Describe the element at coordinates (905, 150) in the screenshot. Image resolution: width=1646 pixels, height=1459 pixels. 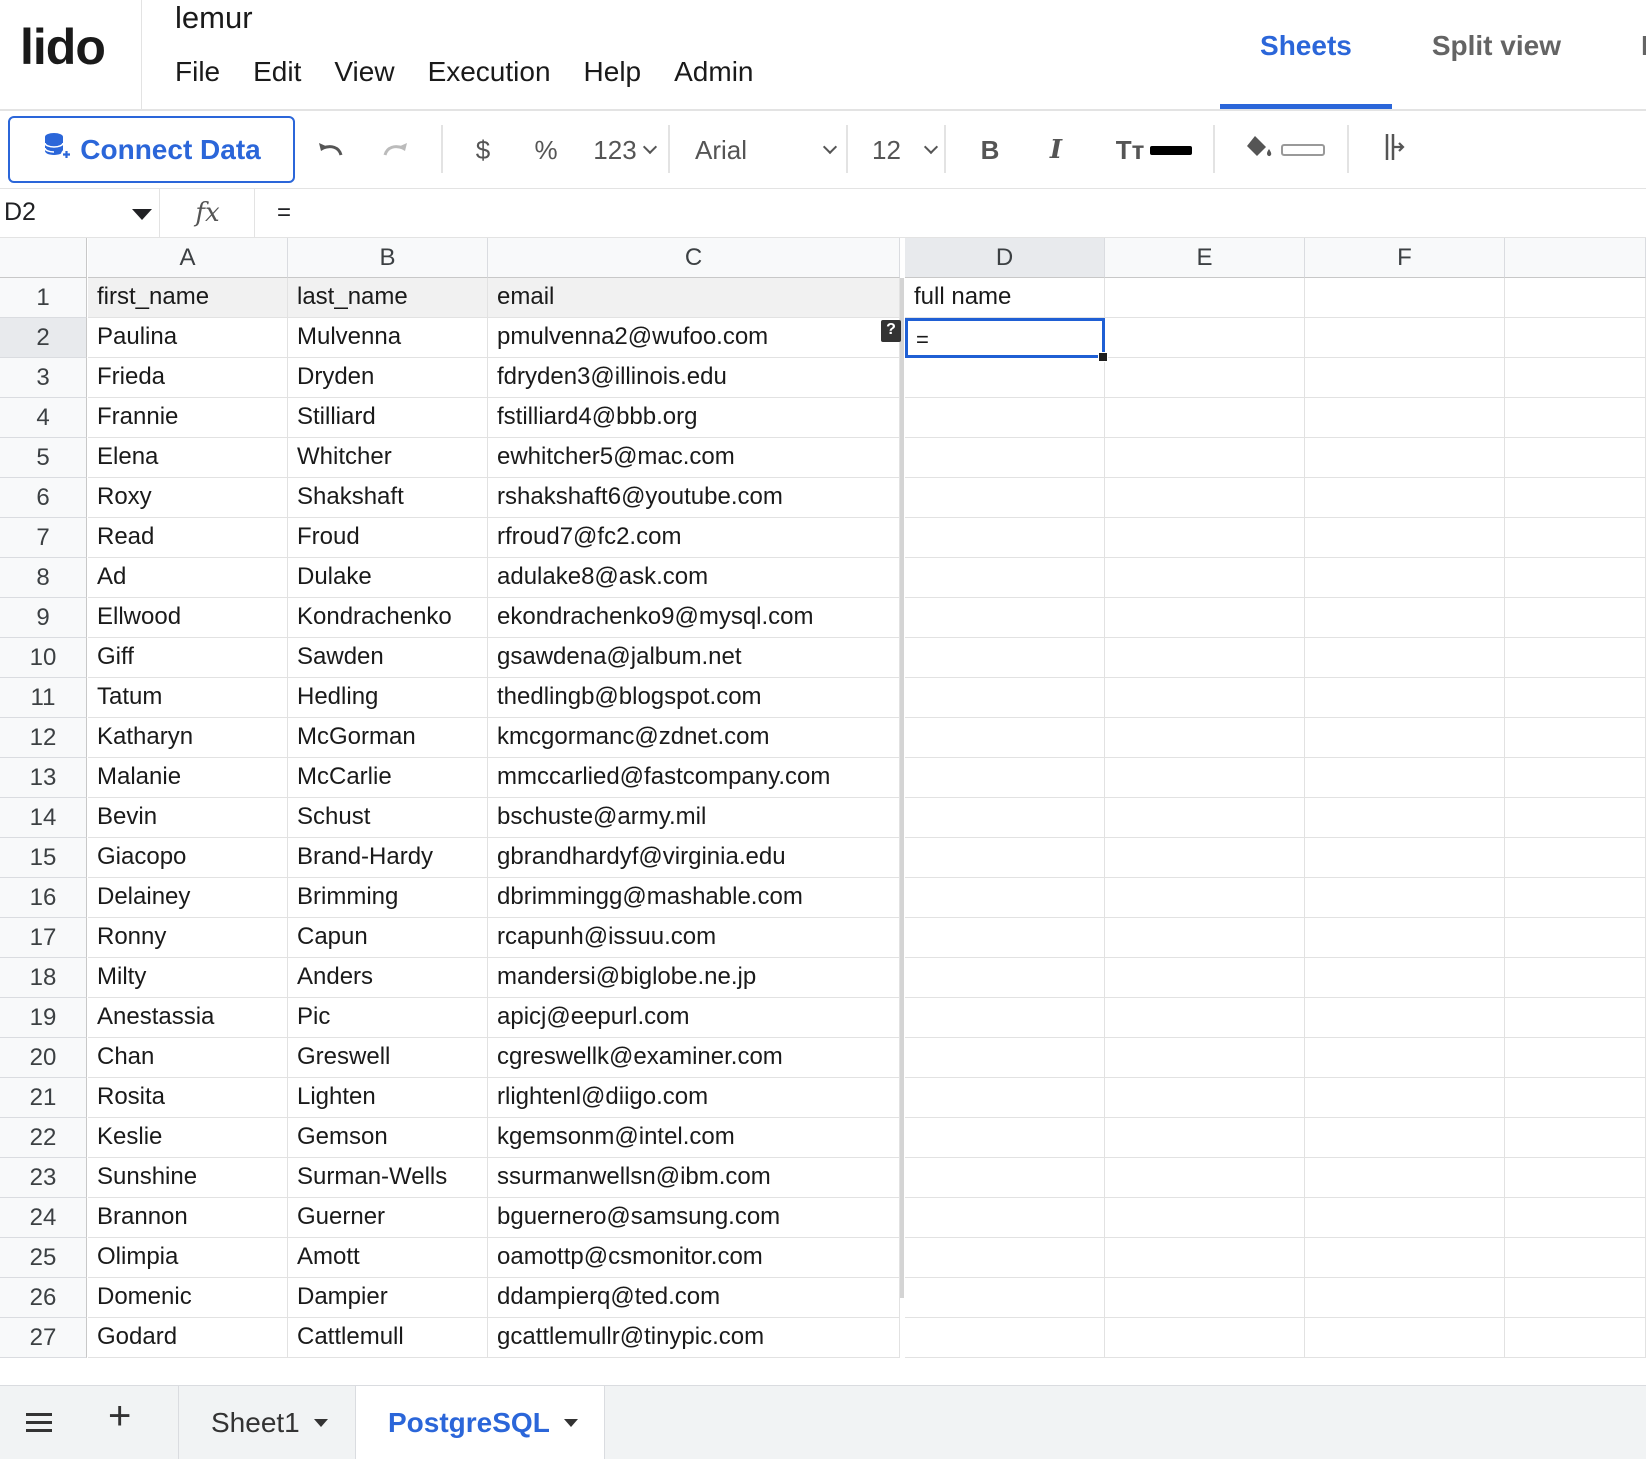
I see `font-size-dropdown: 12` at that location.